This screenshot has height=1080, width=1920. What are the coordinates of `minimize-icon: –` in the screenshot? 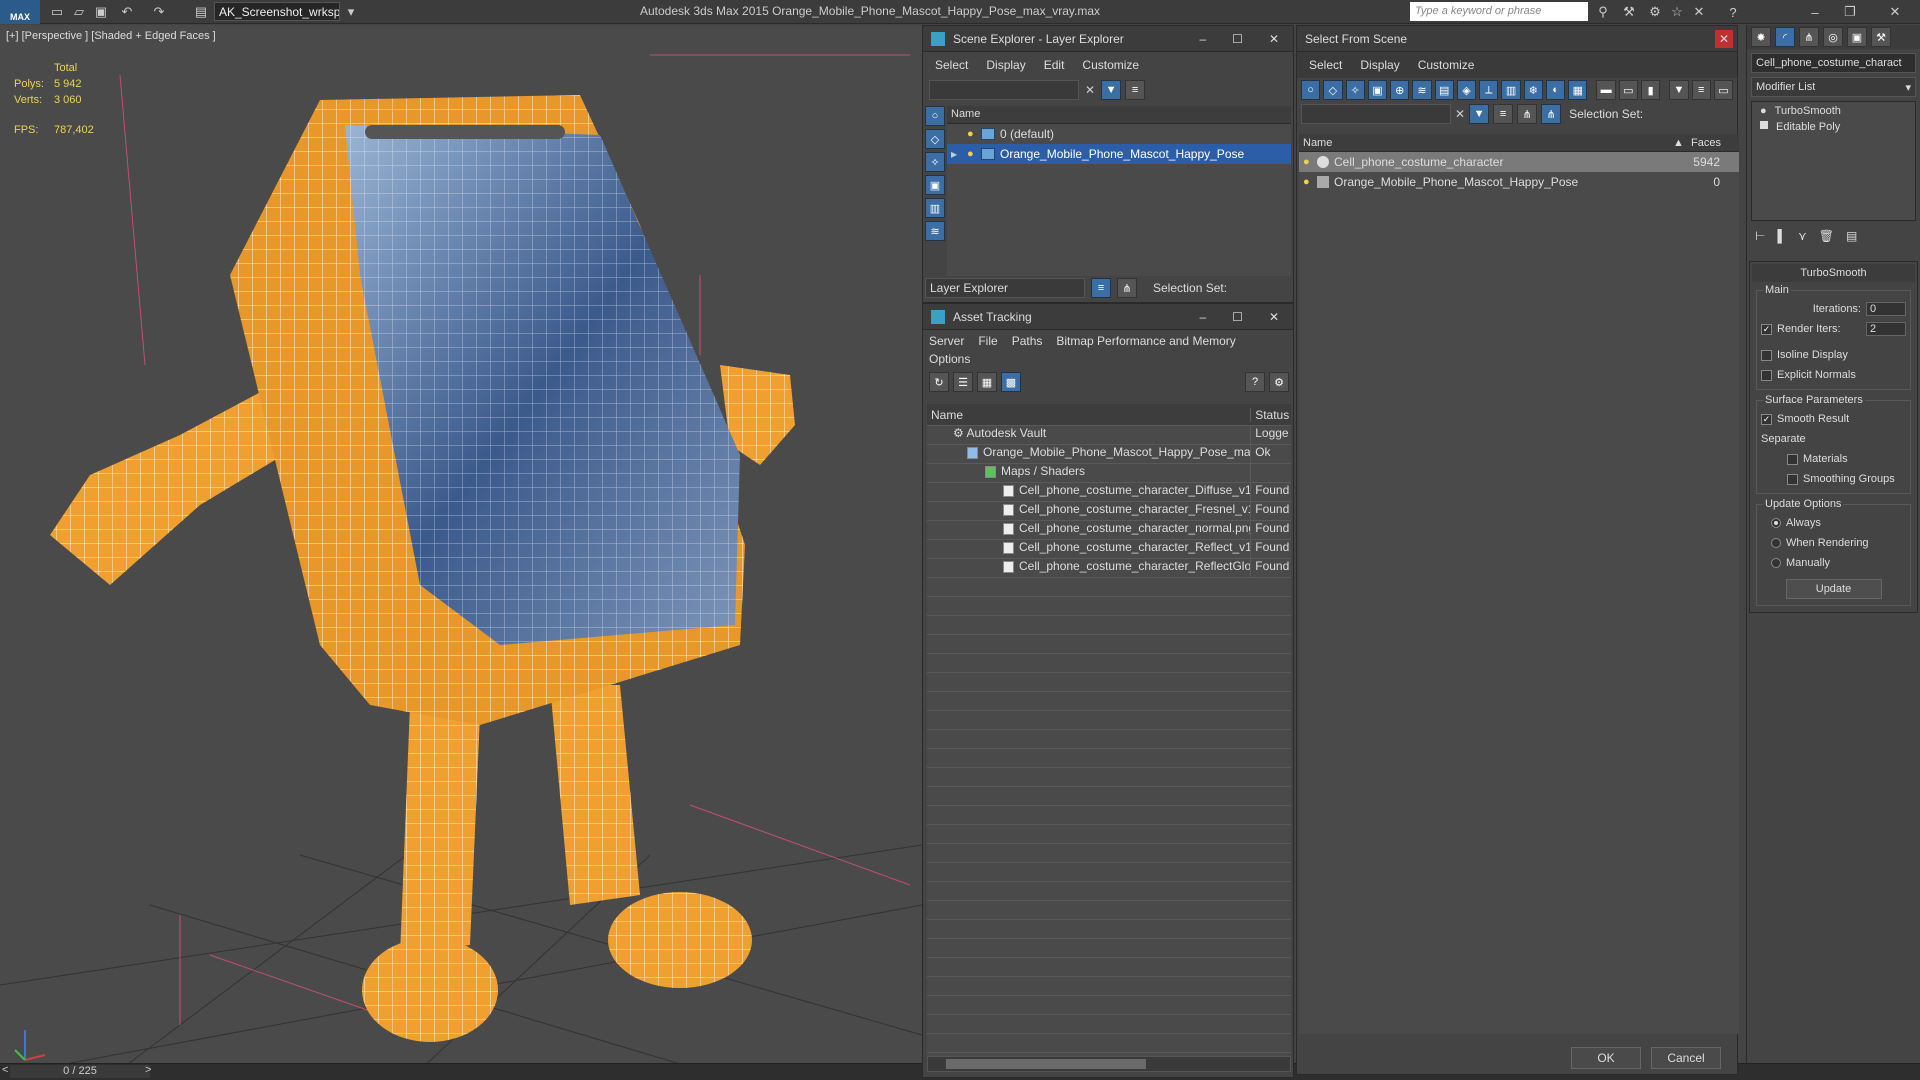 It's located at (1815, 12).